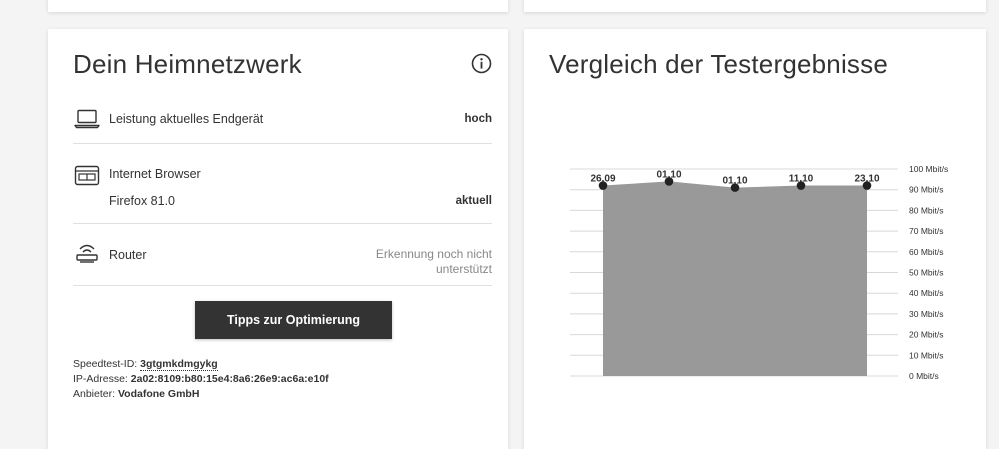 Image resolution: width=999 pixels, height=449 pixels. Describe the element at coordinates (282, 125) in the screenshot. I see `device-performance-row: Leistung aktuelles Endgerät hoch` at that location.